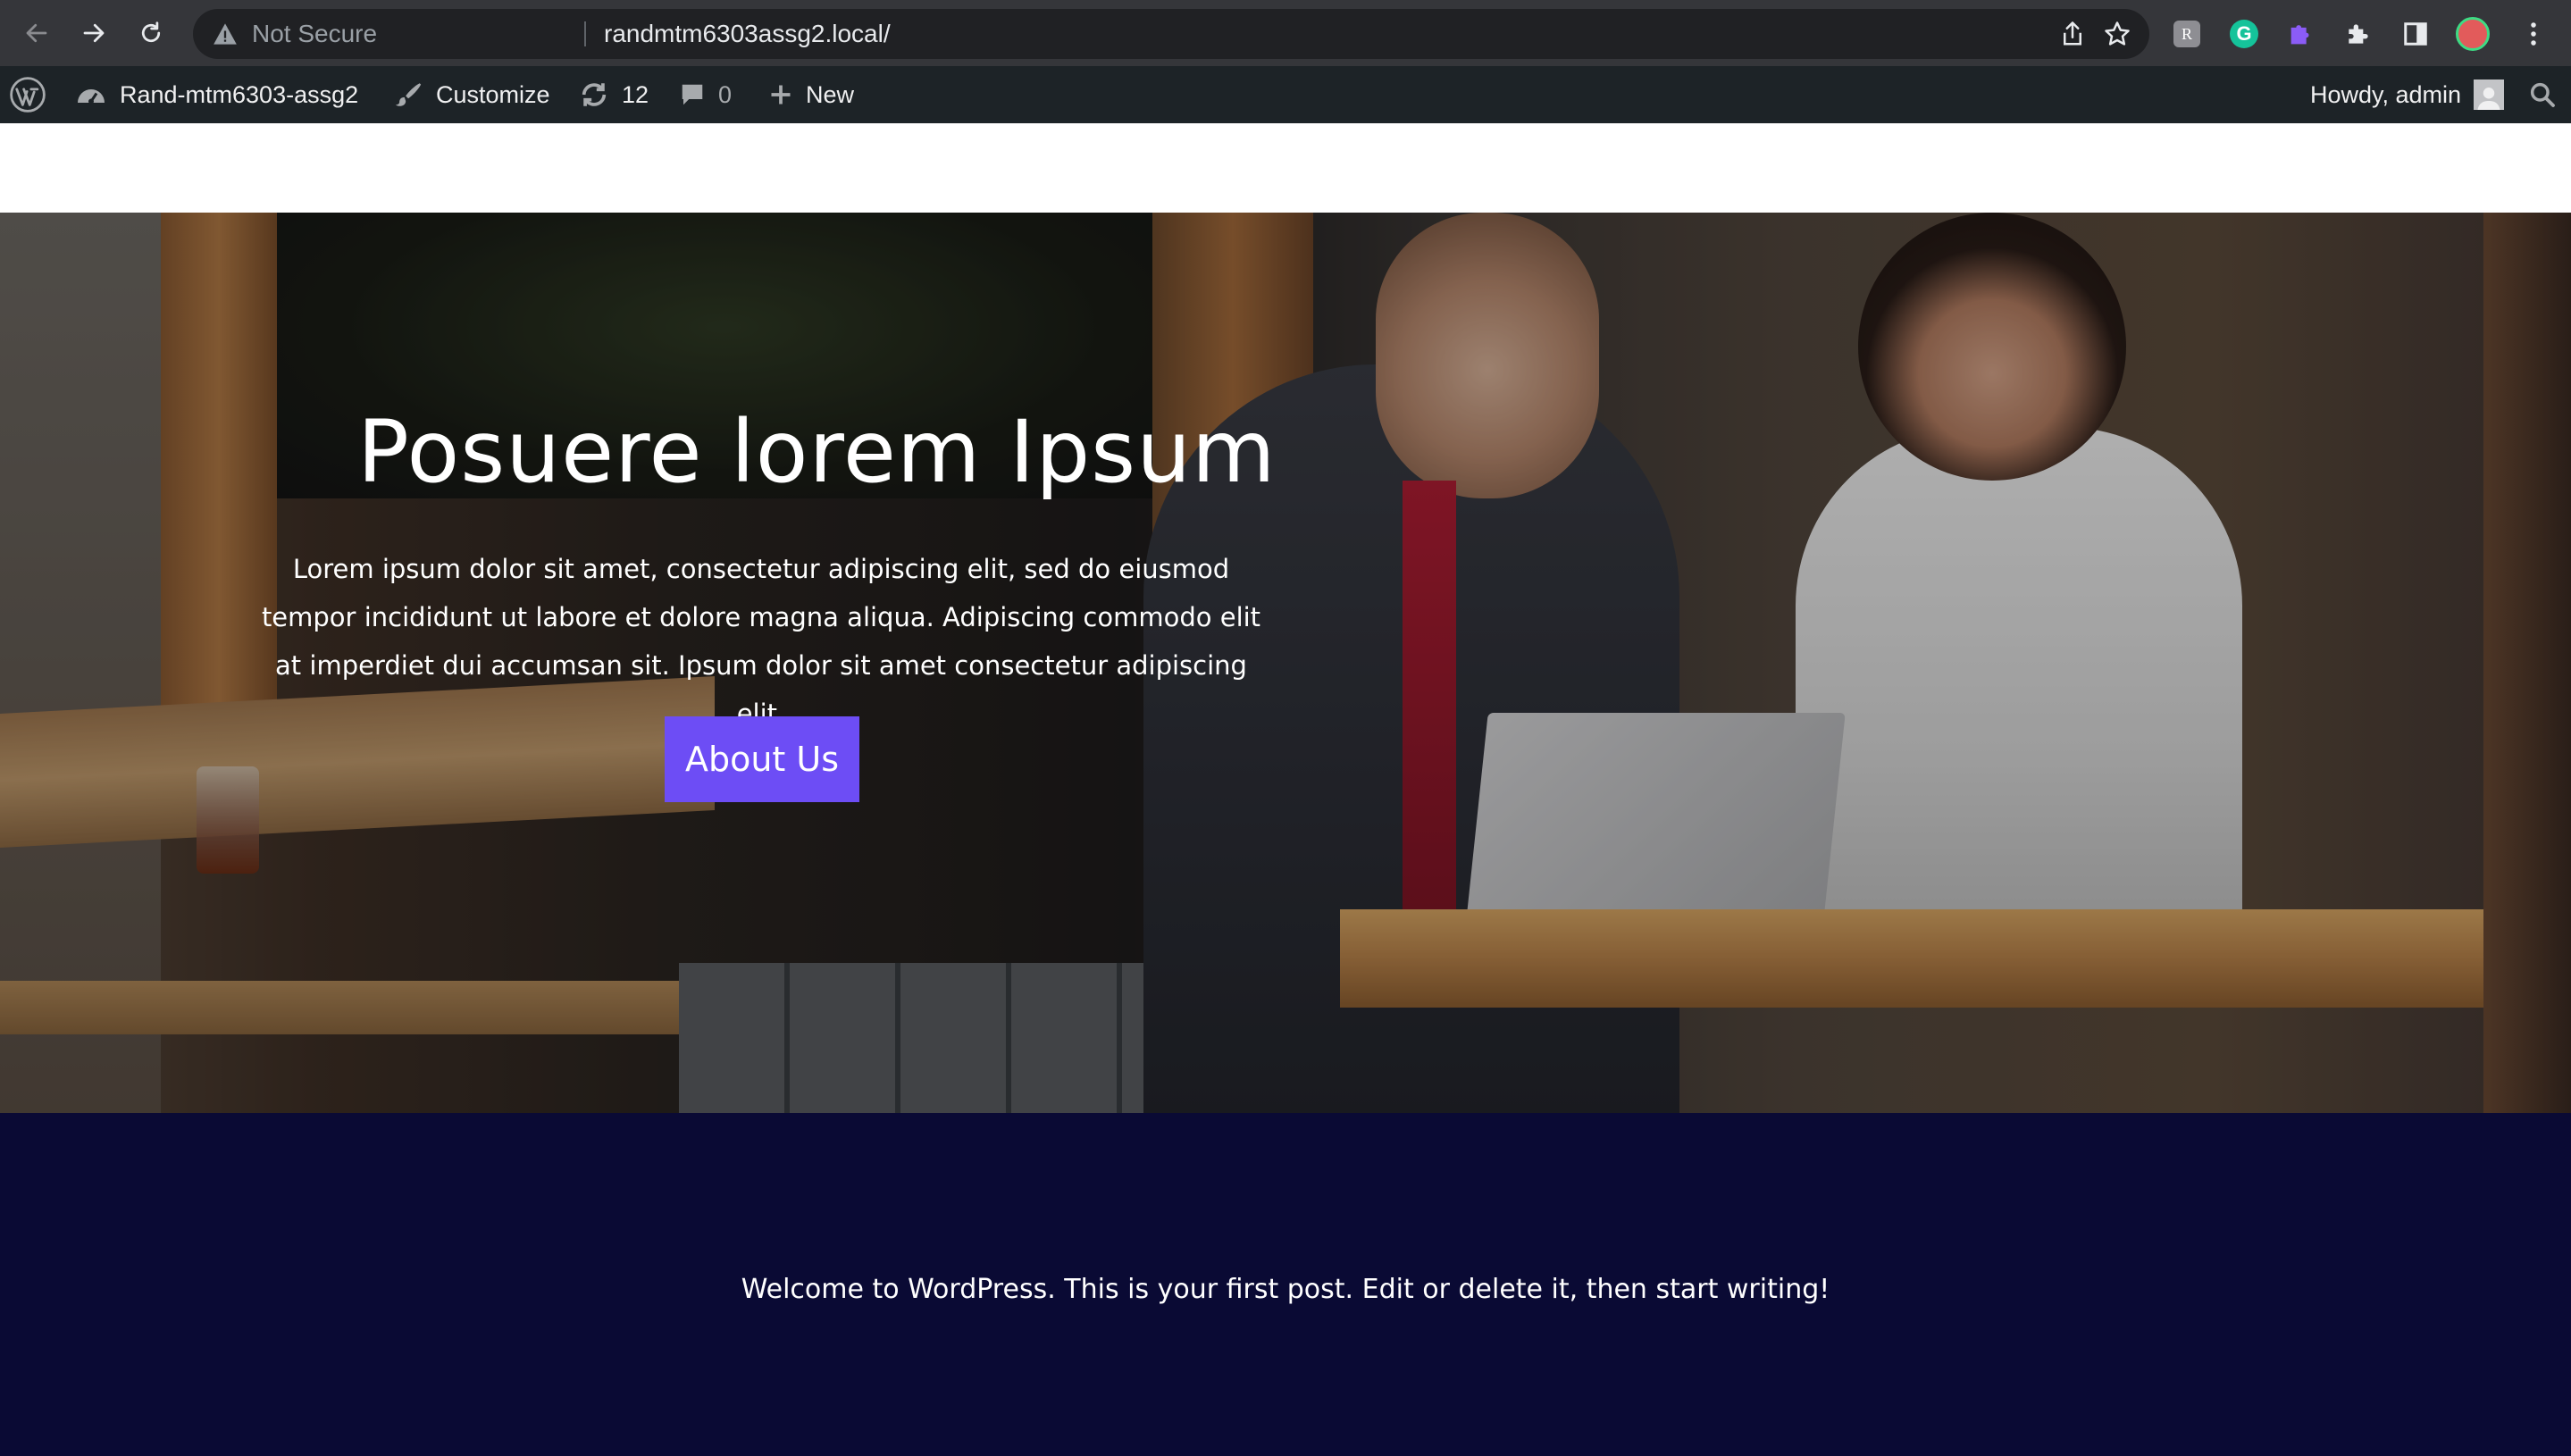  Describe the element at coordinates (2187, 34) in the screenshot. I see `extension-reader-icon: R` at that location.